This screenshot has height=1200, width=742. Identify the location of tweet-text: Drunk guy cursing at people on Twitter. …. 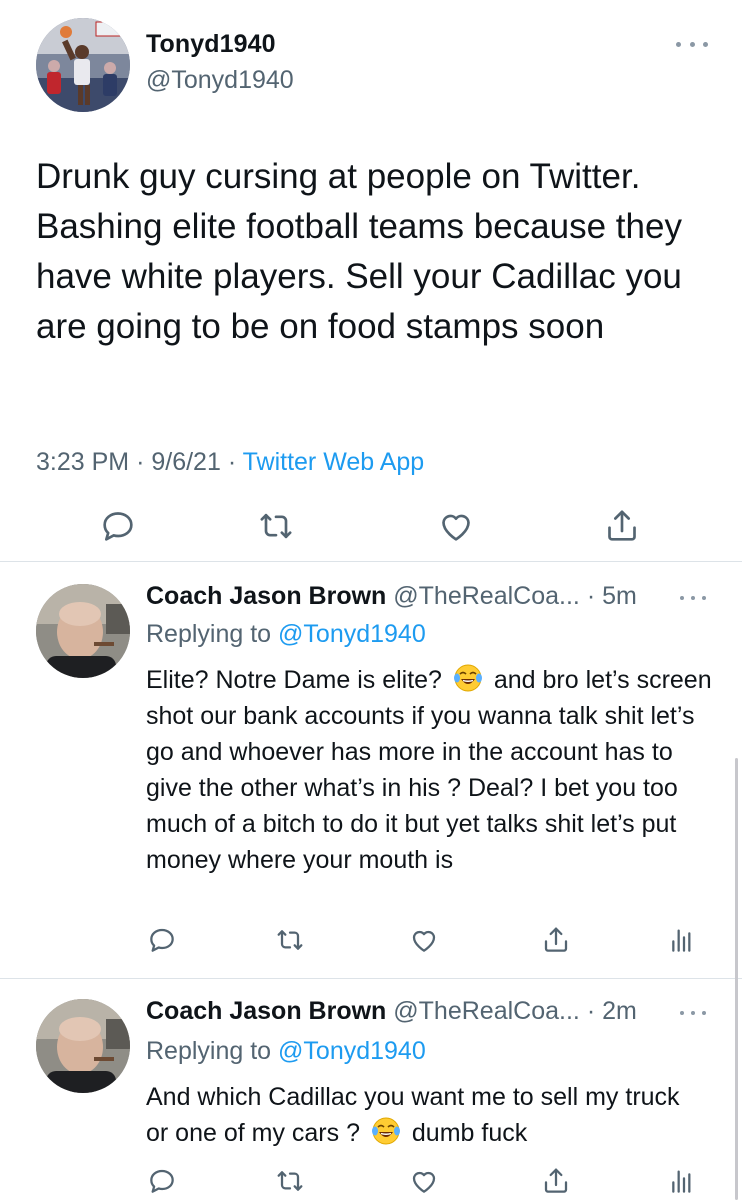
(359, 251).